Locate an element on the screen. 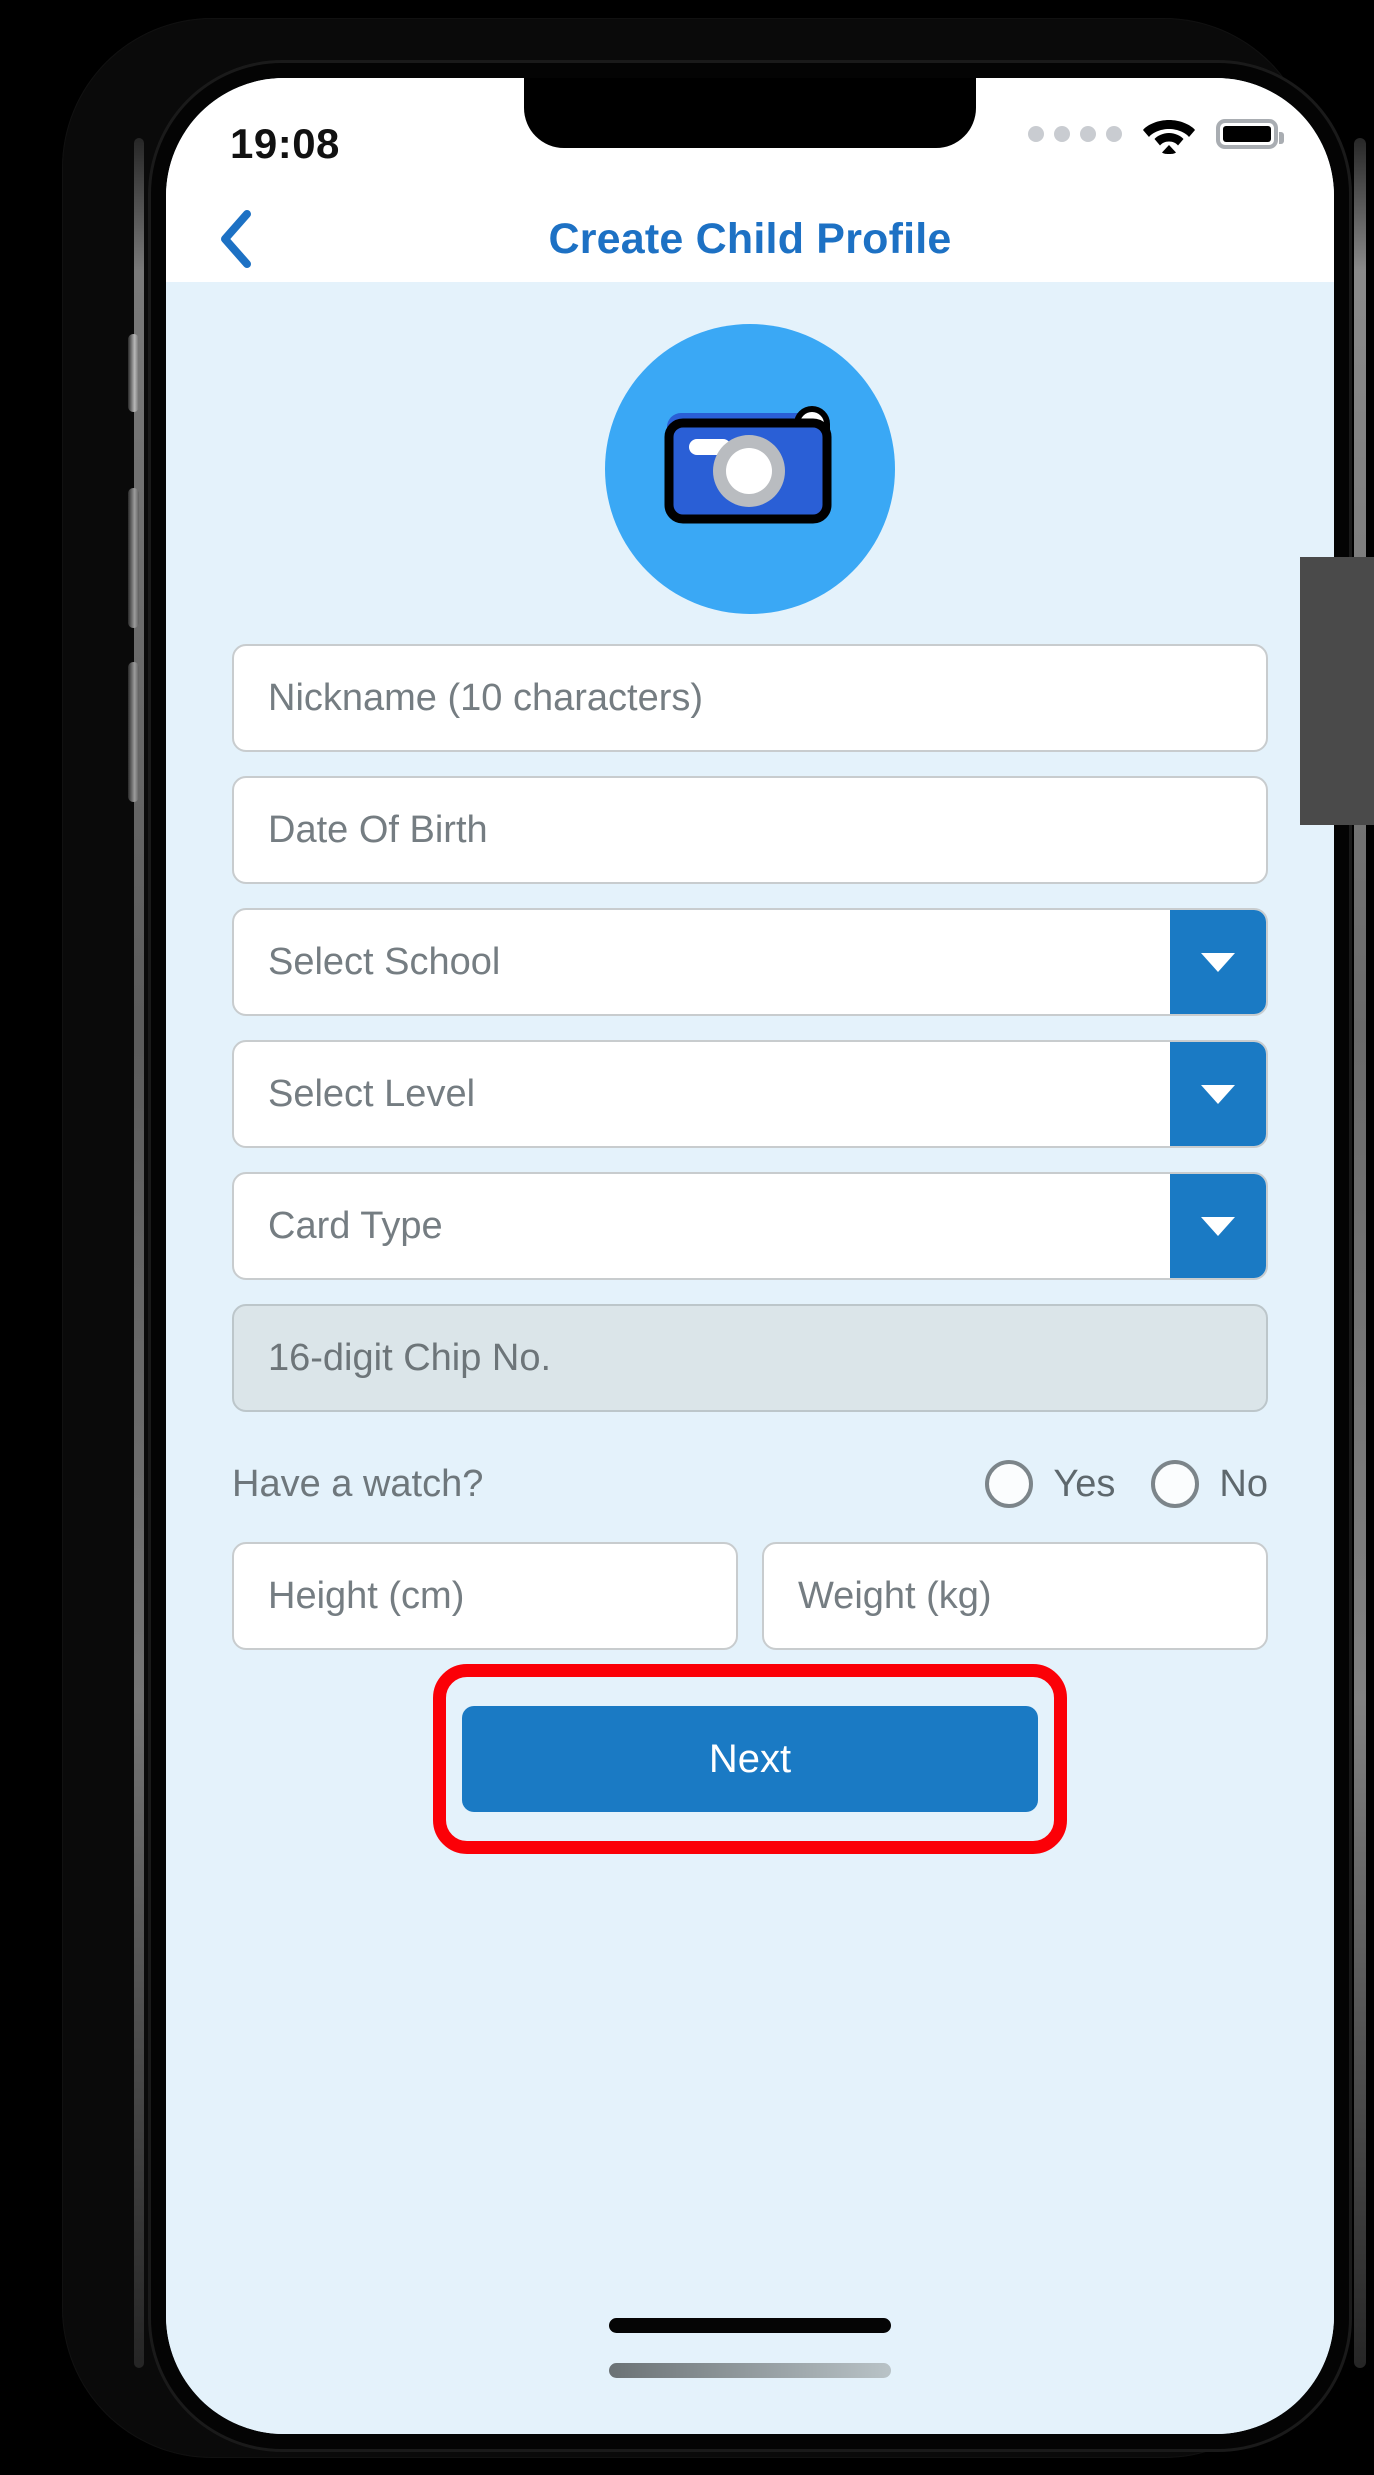 Image resolution: width=1374 pixels, height=2475 pixels. notch is located at coordinates (750, 113).